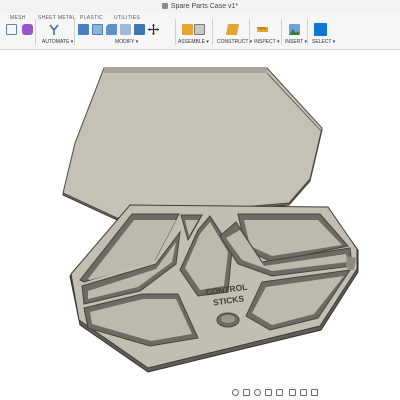 The image size is (400, 400). What do you see at coordinates (83, 29) in the screenshot?
I see `press-pull-icon` at bounding box center [83, 29].